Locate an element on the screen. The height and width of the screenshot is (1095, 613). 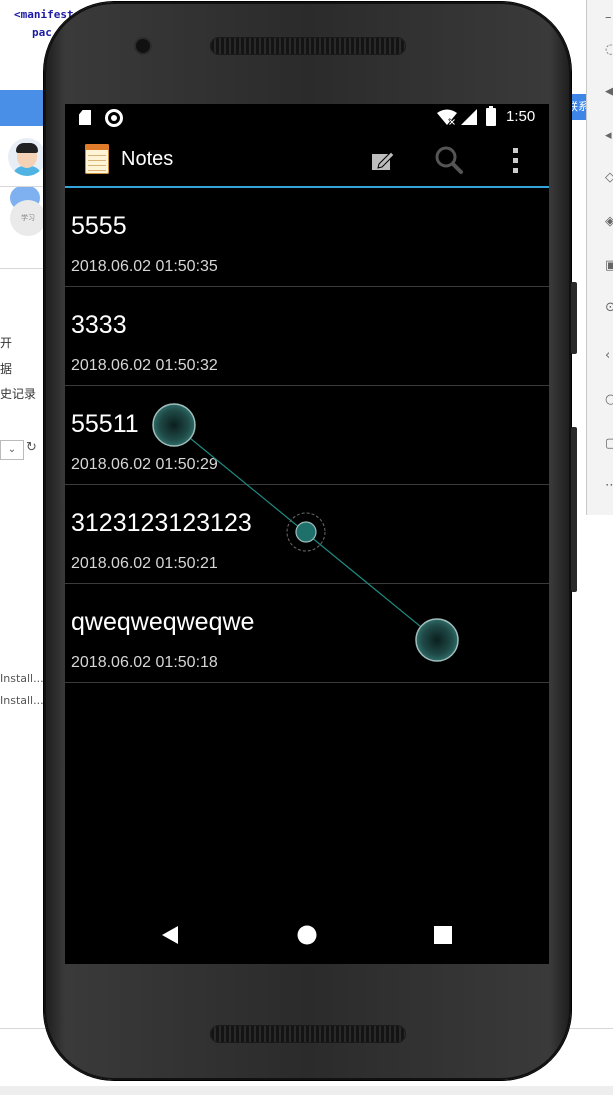
zoom-icon: ⊙ is located at coordinates (609, 307).